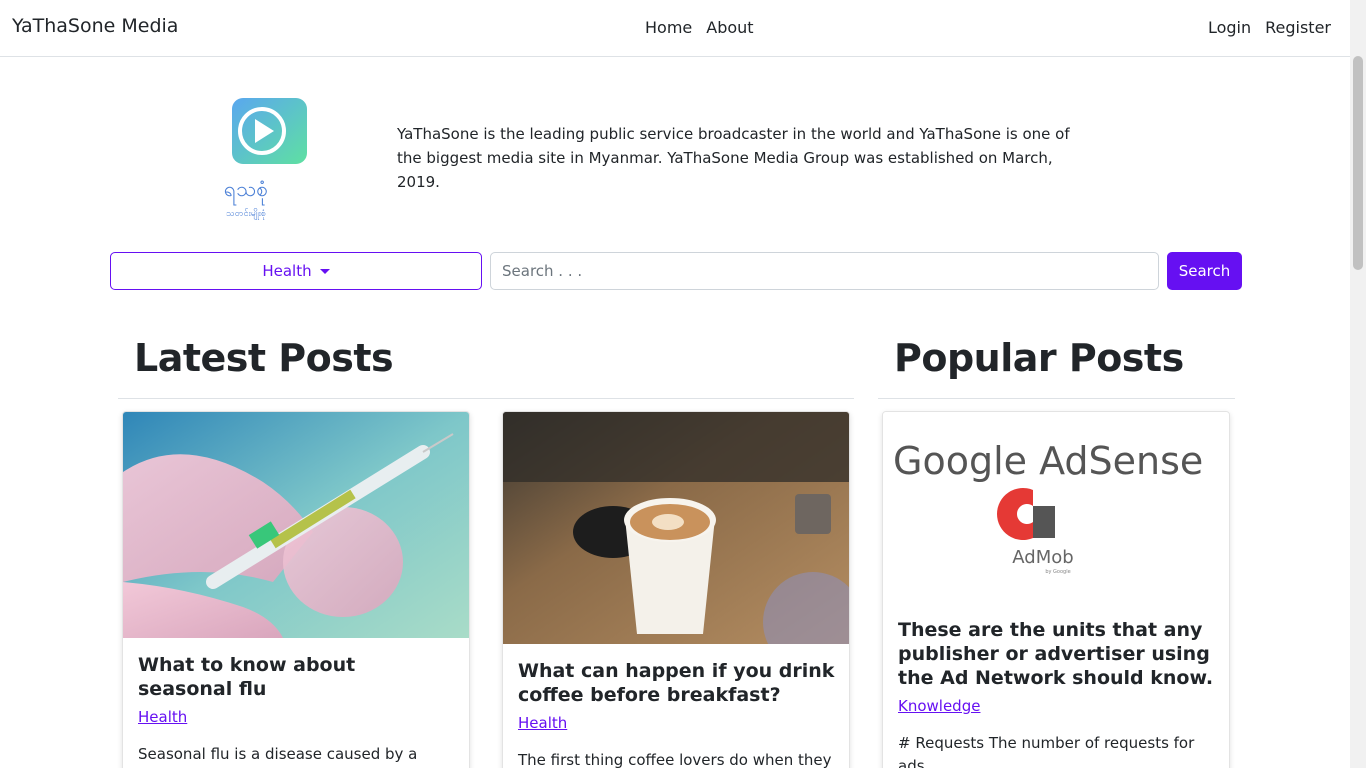  What do you see at coordinates (246, 214) in the screenshot?
I see `logo-tagline: သတင်းမျိုးစုံ` at bounding box center [246, 214].